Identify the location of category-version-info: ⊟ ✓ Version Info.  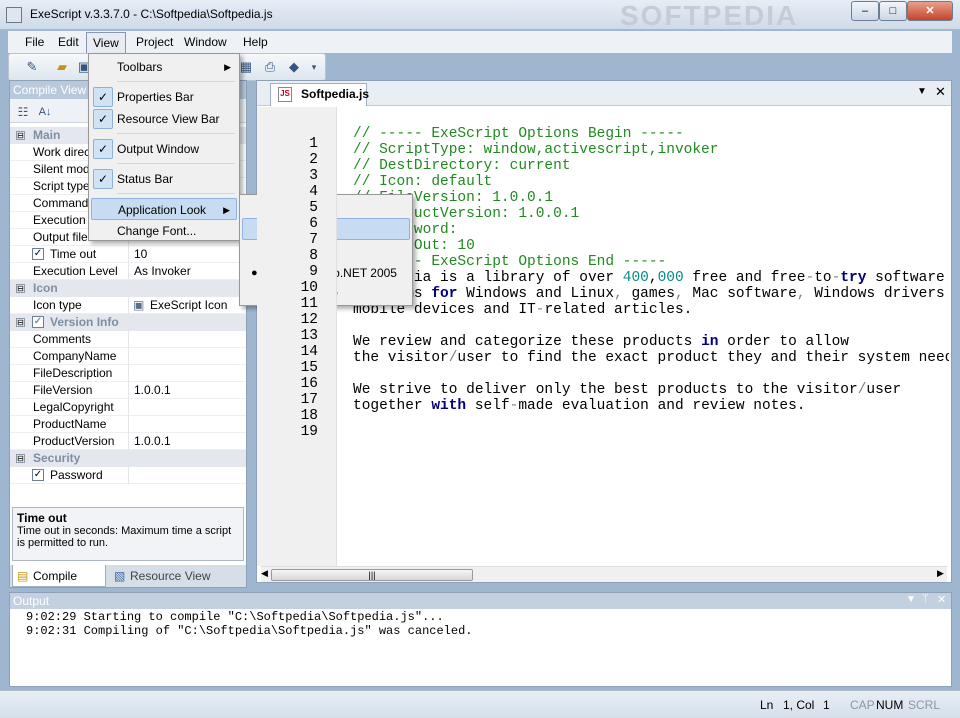
(128, 322).